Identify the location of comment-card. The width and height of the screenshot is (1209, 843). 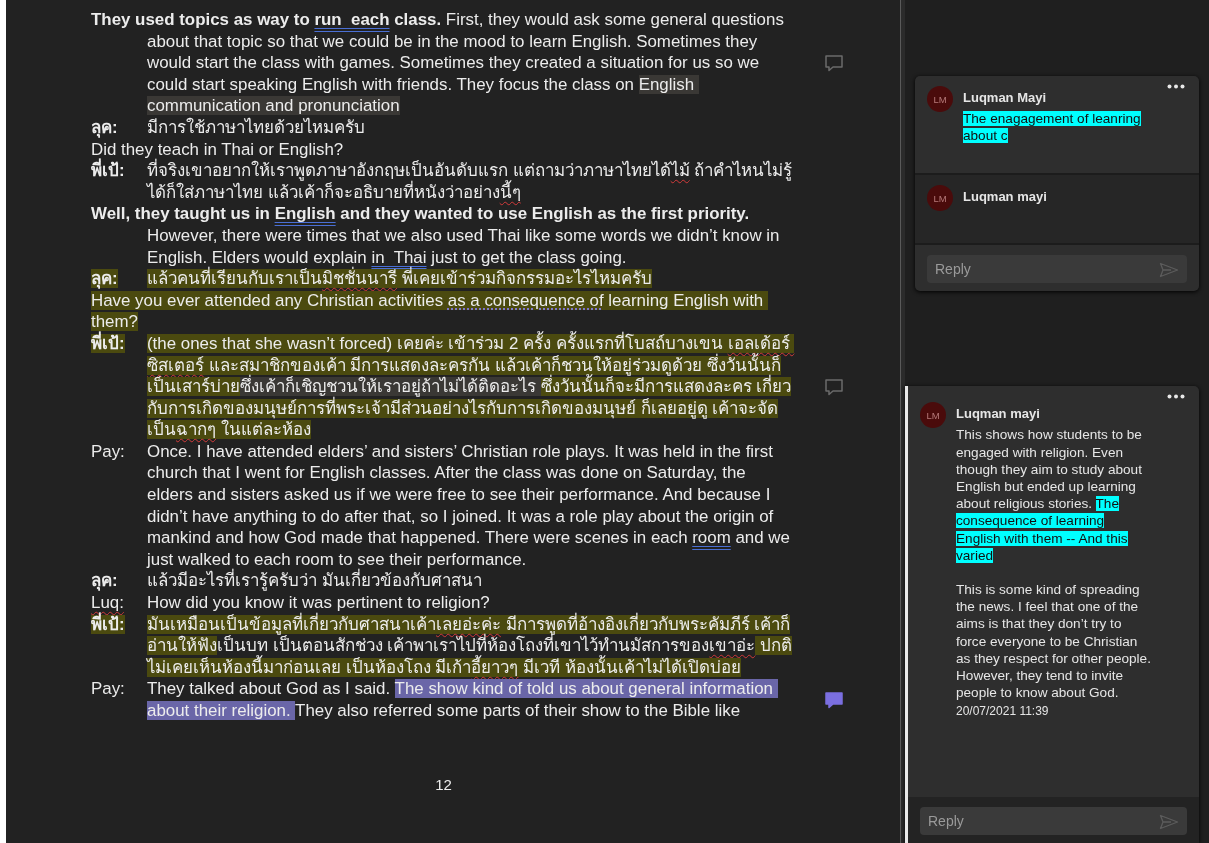
(1052, 614).